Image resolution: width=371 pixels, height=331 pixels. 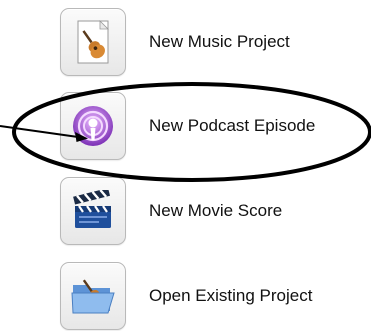 I want to click on open-existing-project-label: Open Existing Project, so click(x=231, y=295).